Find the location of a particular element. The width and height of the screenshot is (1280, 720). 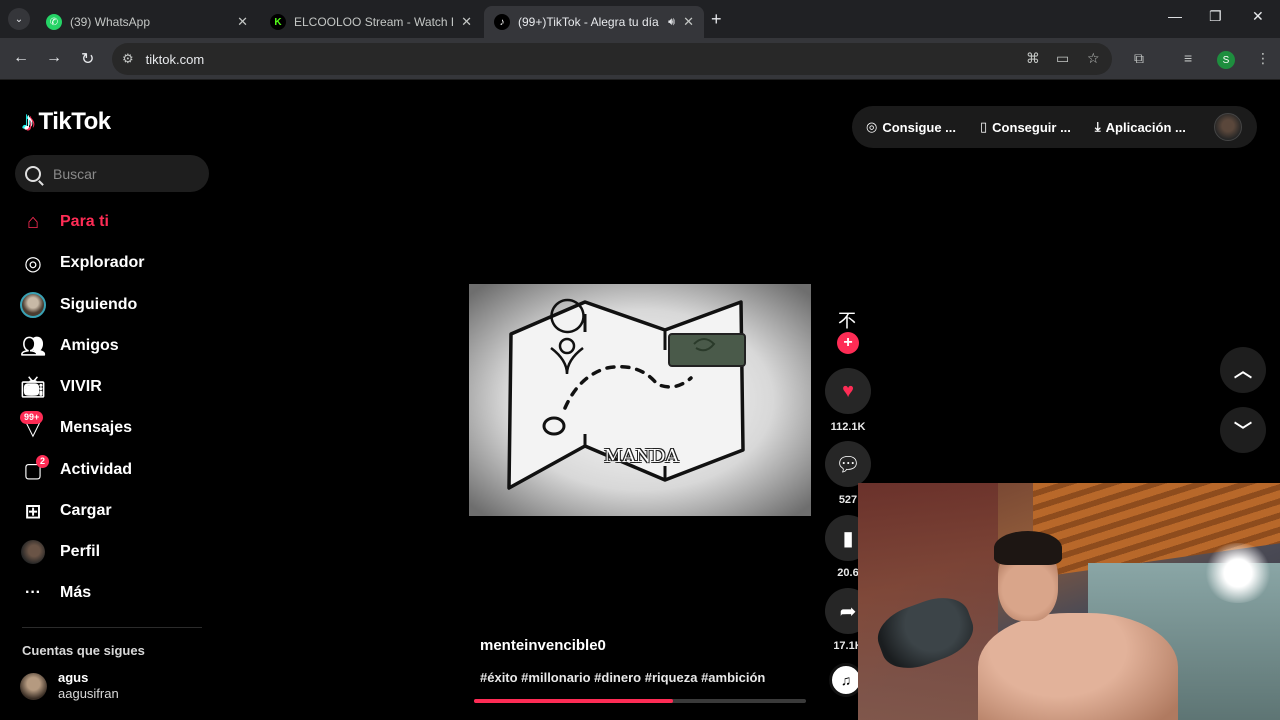

comment-button: 💬︎ is located at coordinates (848, 464).